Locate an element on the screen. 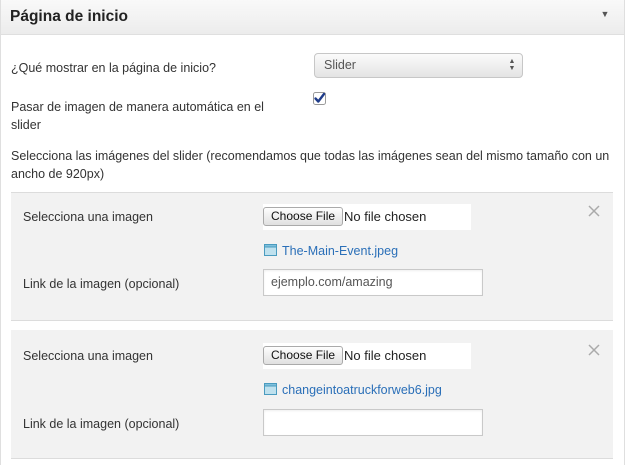  updown-arrows-icon: ▲ ▼ is located at coordinates (512, 65).